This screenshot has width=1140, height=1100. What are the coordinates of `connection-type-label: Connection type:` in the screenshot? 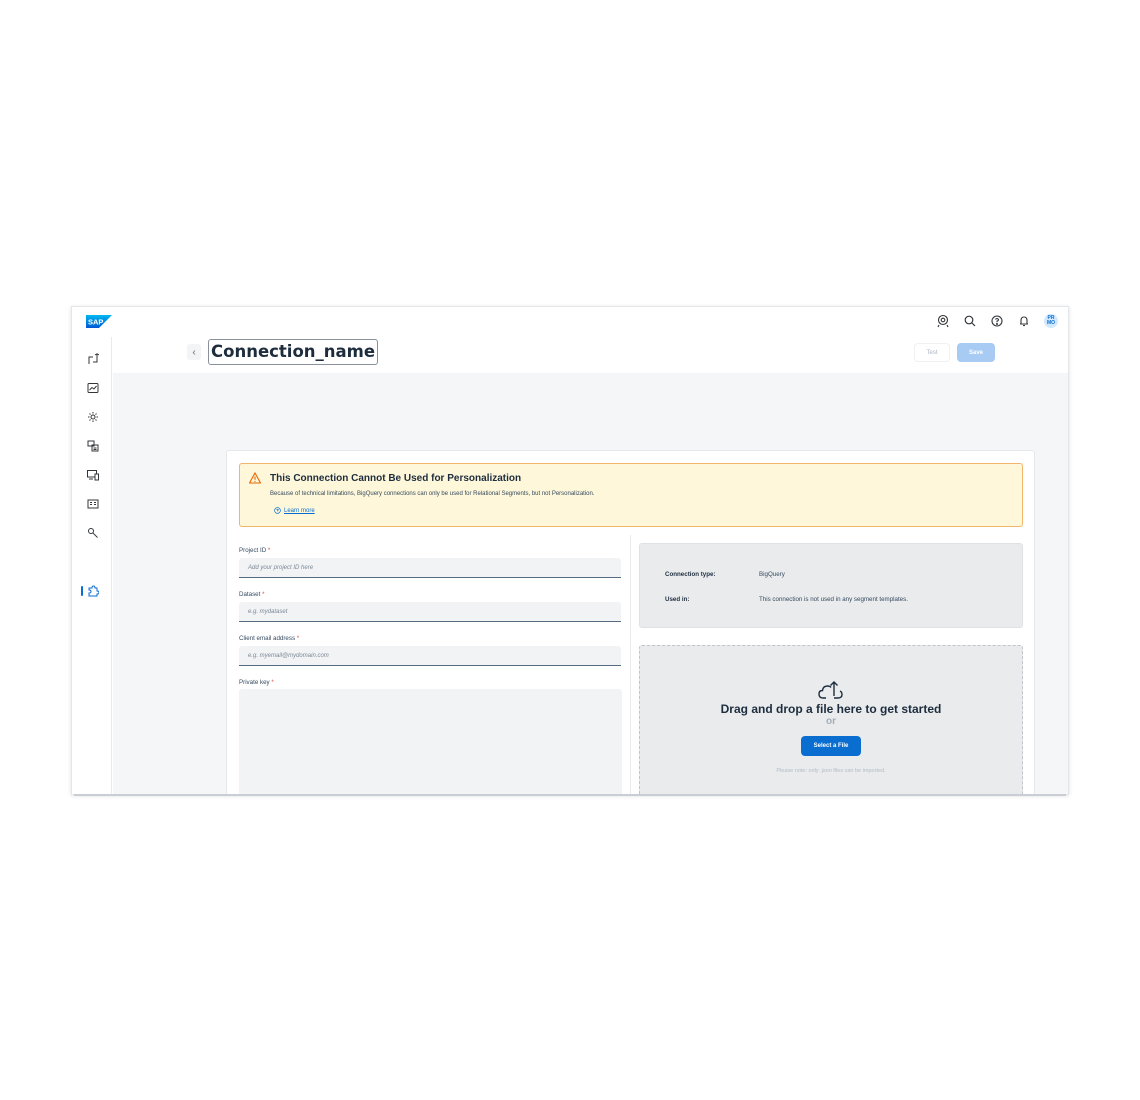 It's located at (690, 574).